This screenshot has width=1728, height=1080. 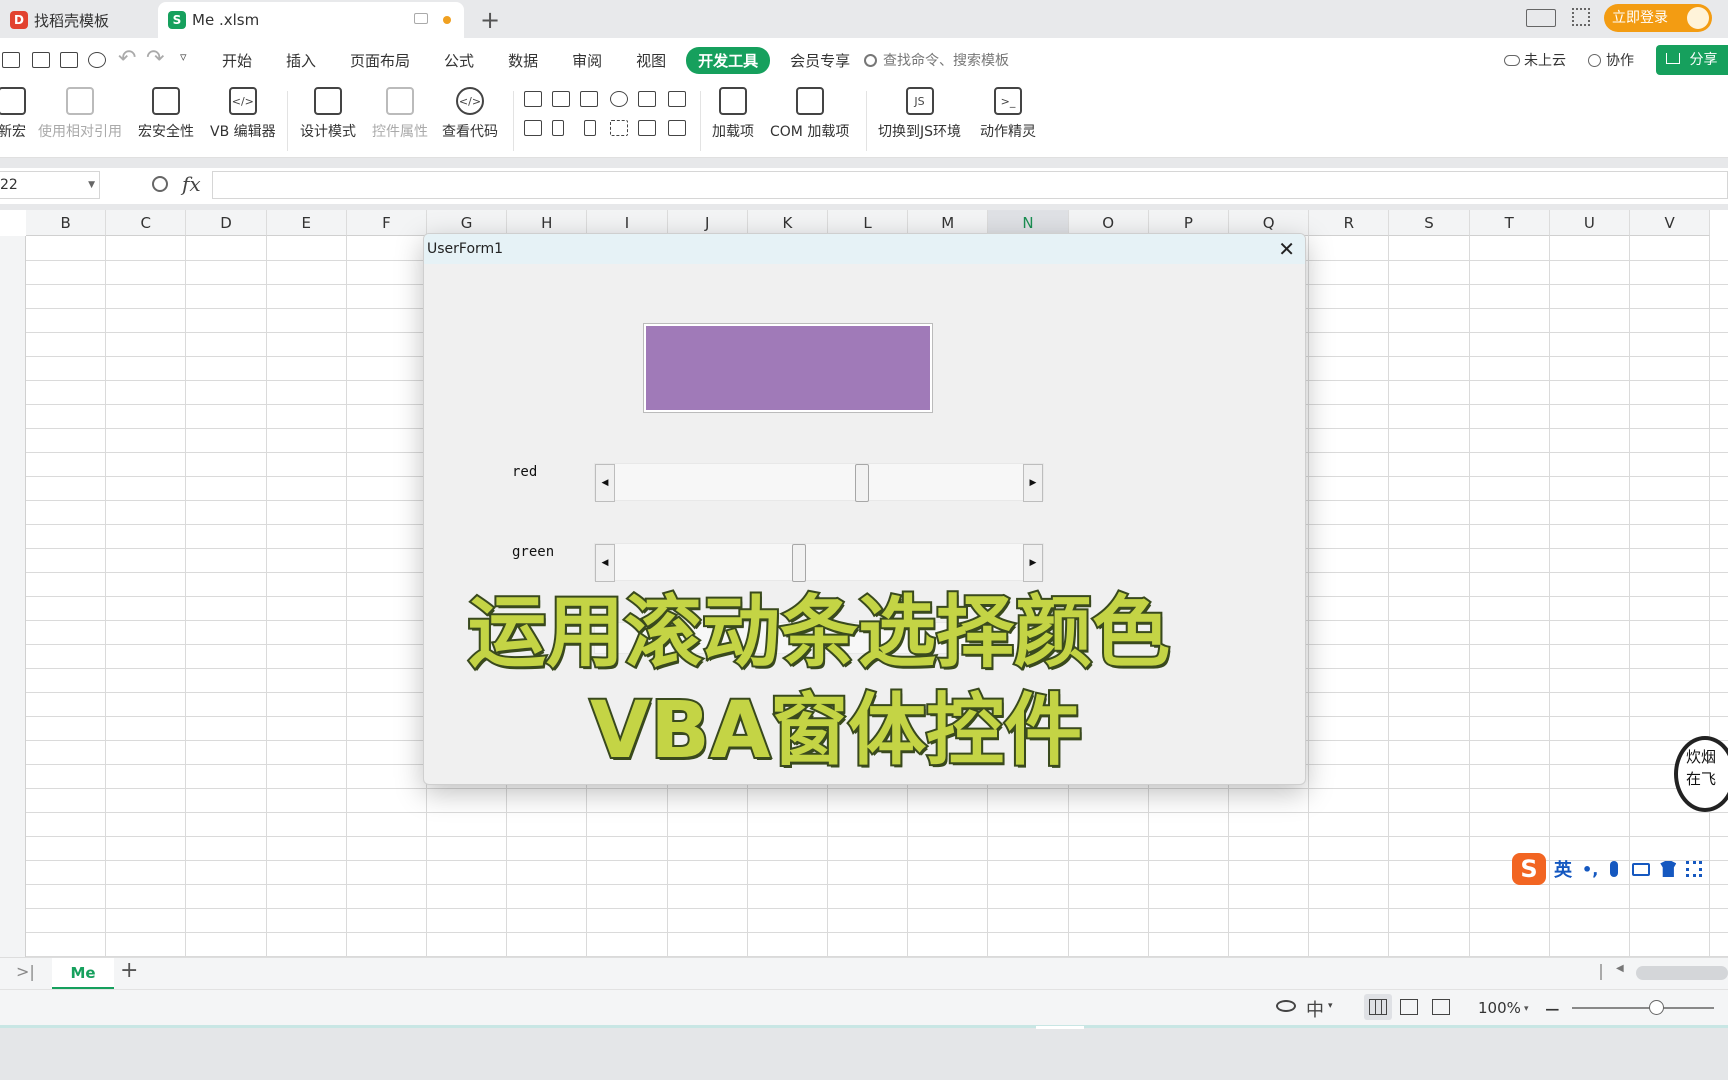 I want to click on menu-view: 视图, so click(x=651, y=60).